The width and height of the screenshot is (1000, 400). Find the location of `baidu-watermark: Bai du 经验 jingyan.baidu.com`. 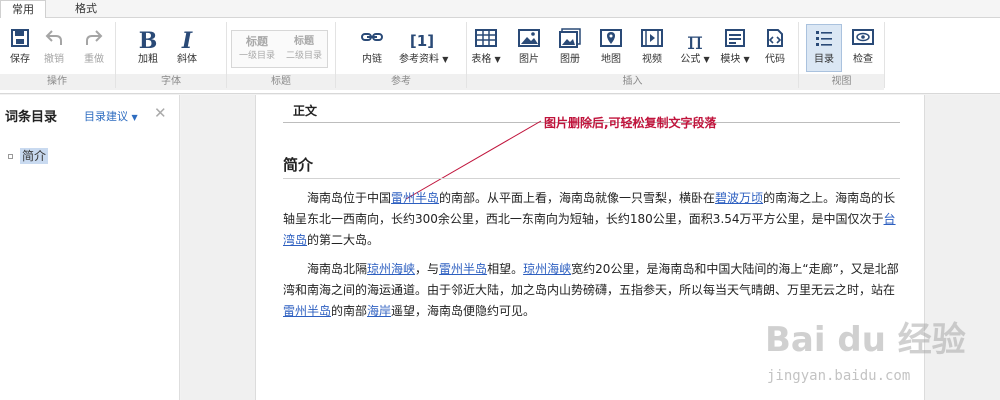

baidu-watermark: Bai du 经验 jingyan.baidu.com is located at coordinates (875, 355).